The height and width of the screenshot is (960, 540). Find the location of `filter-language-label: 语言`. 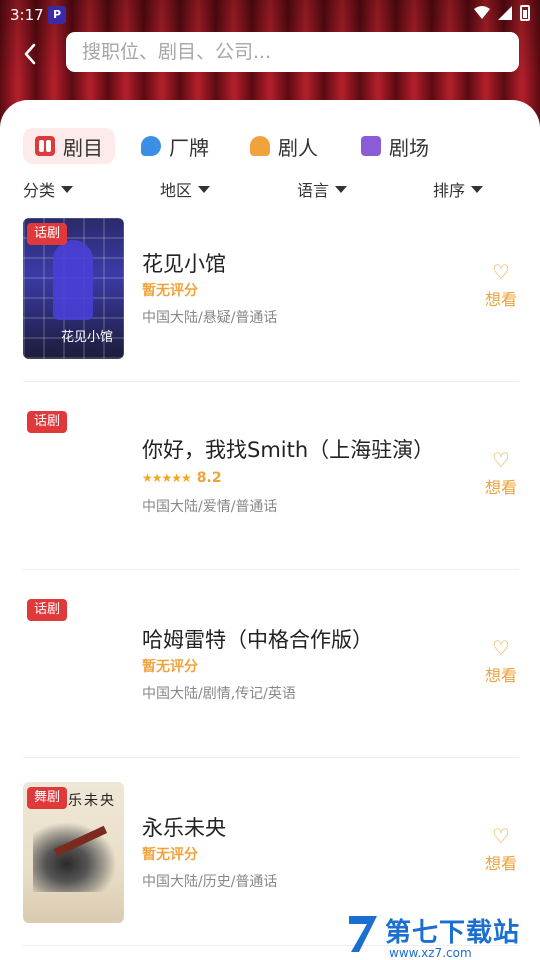

filter-language-label: 语言 is located at coordinates (313, 190).